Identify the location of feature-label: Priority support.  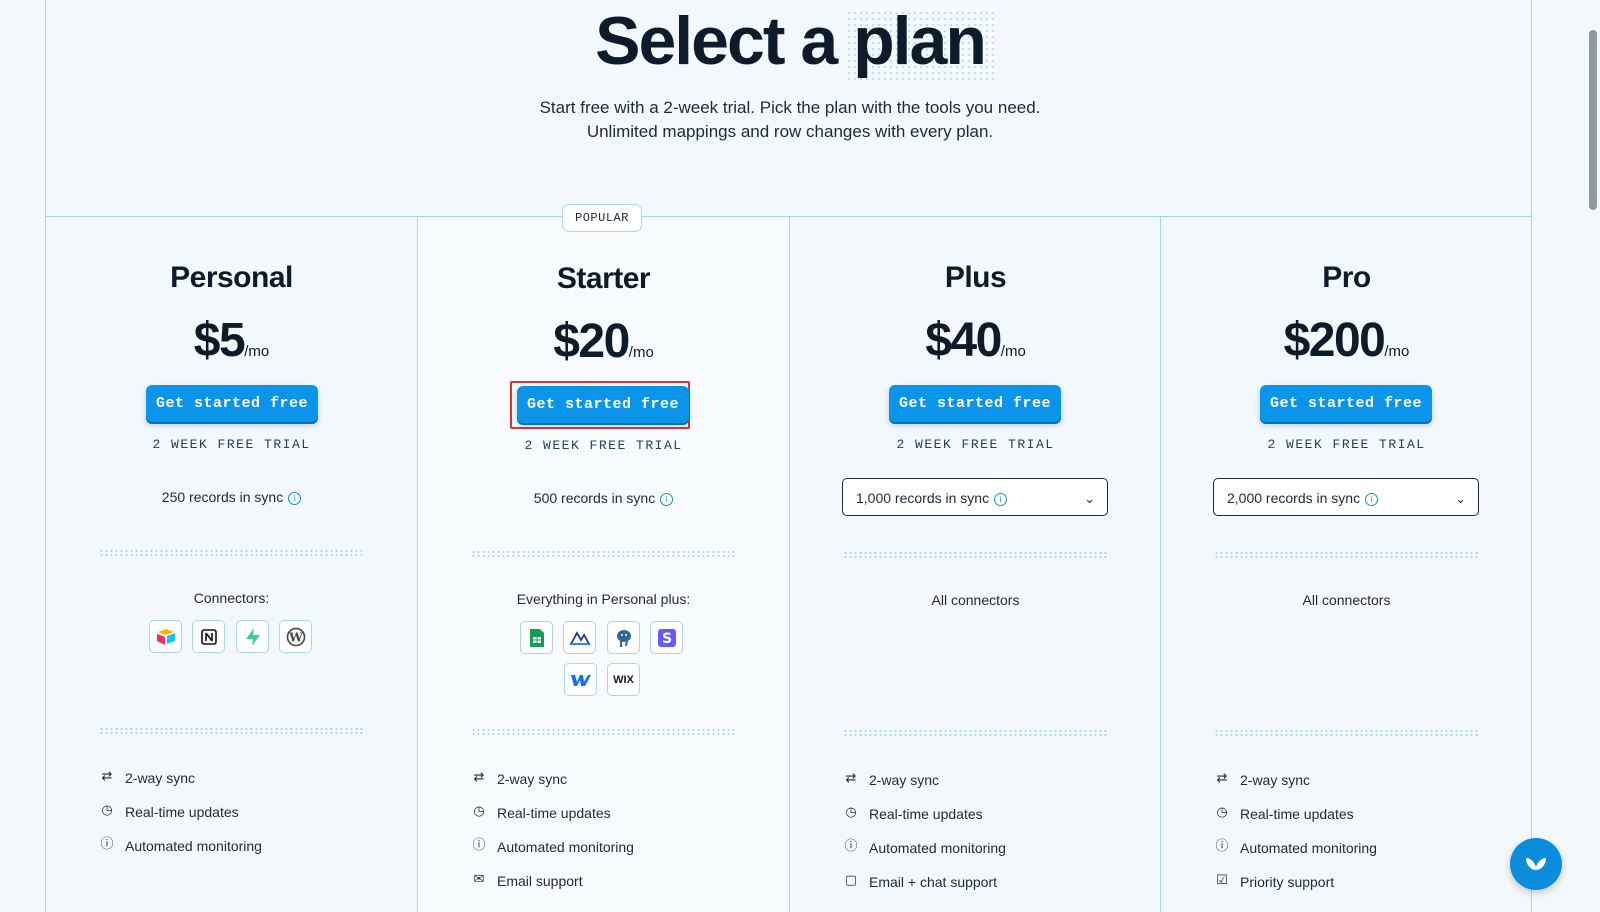
(1287, 882).